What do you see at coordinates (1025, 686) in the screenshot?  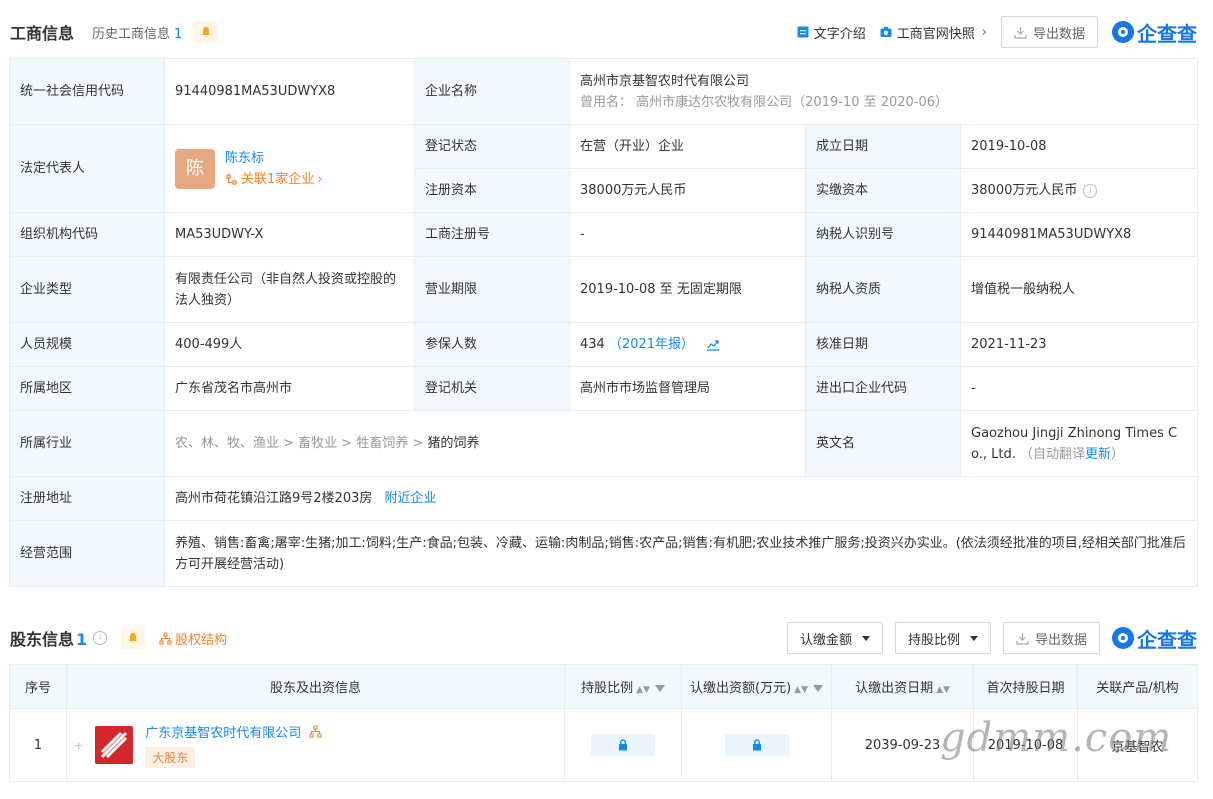 I see `col-first-date: 首次持股日期` at bounding box center [1025, 686].